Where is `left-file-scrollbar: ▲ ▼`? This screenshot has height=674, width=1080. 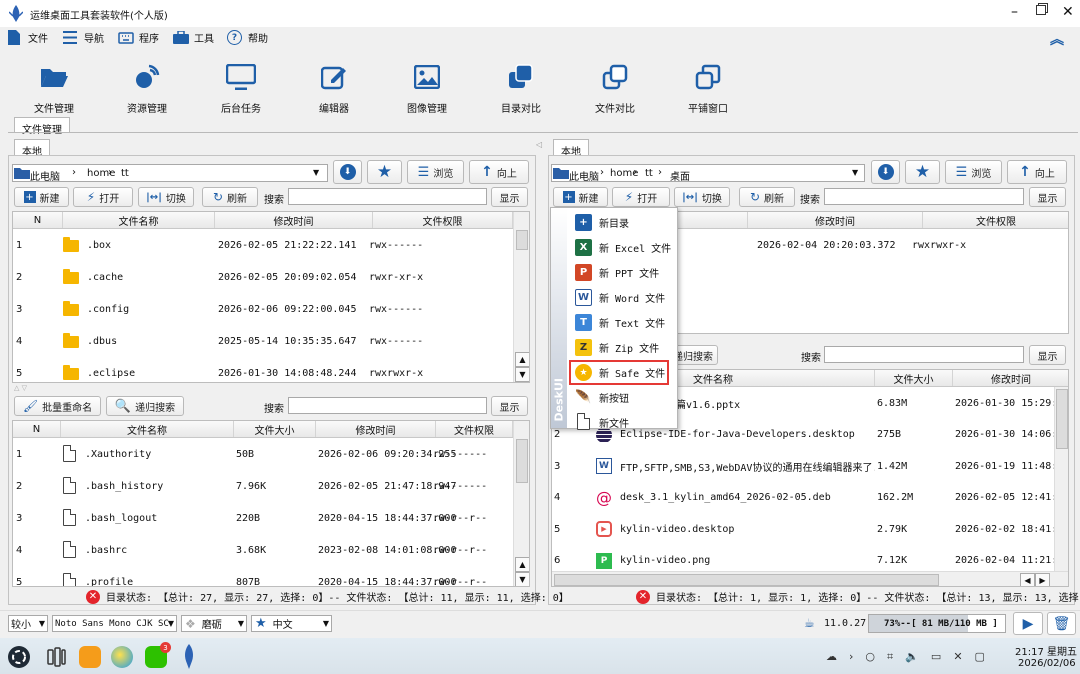 left-file-scrollbar: ▲ ▼ is located at coordinates (521, 503).